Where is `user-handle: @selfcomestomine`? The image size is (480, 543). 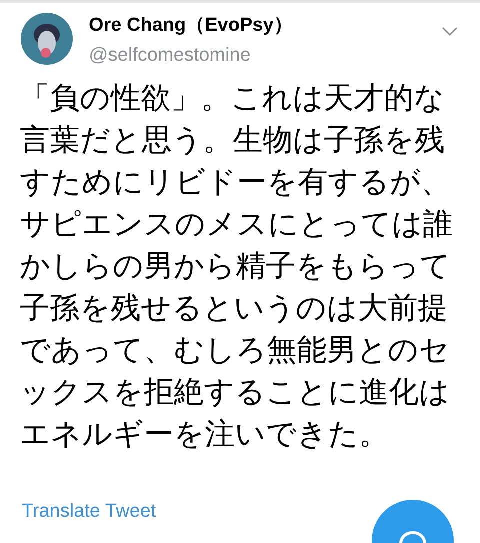
user-handle: @selfcomestomine is located at coordinates (170, 56).